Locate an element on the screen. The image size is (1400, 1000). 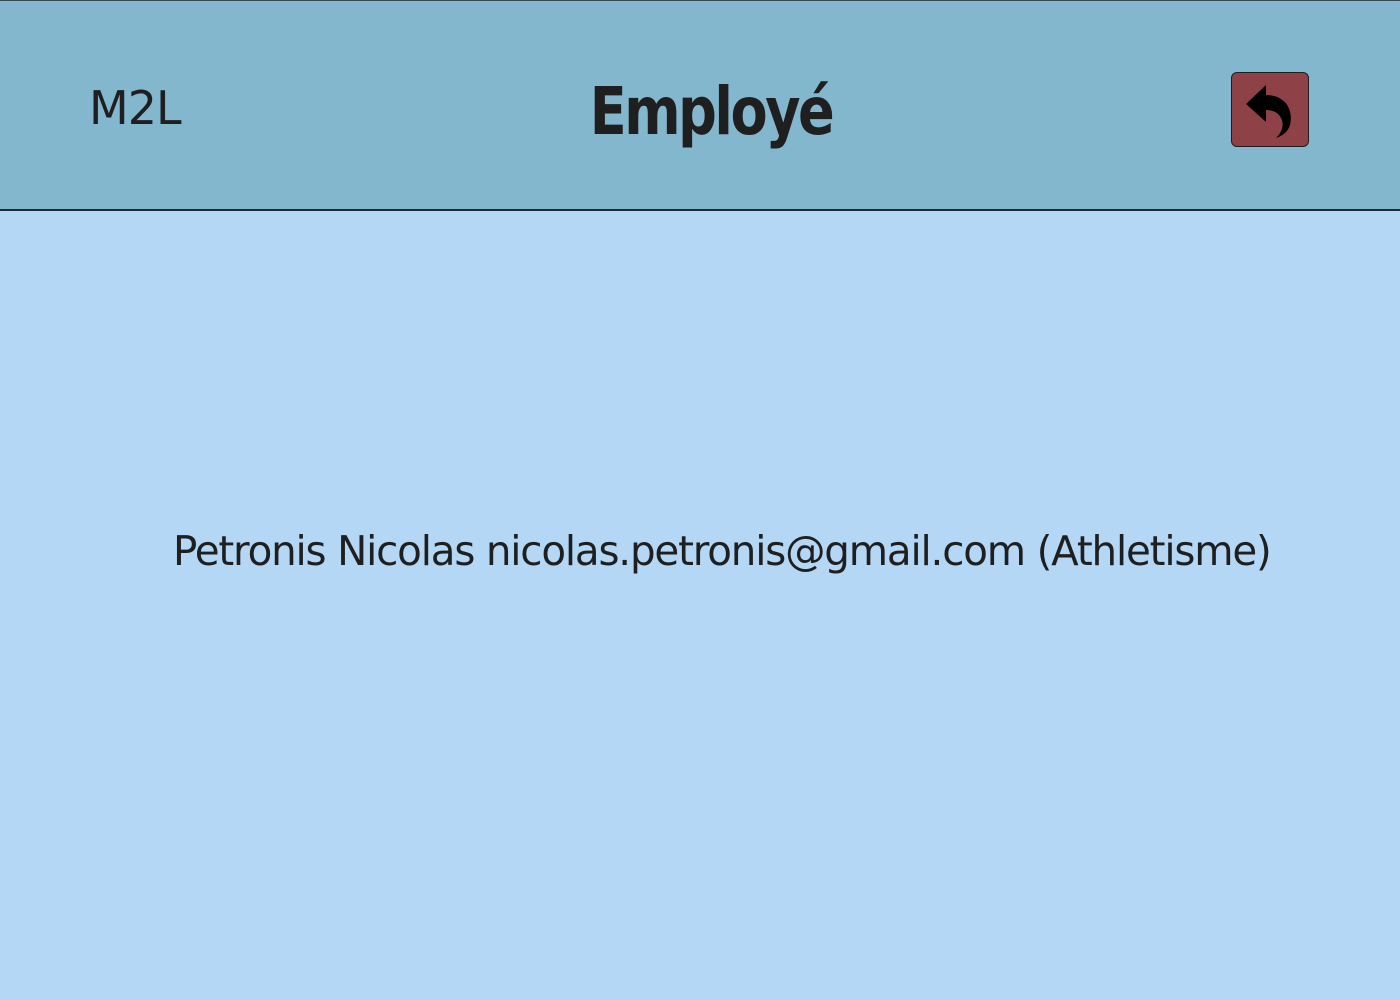
back-button is located at coordinates (1270, 109).